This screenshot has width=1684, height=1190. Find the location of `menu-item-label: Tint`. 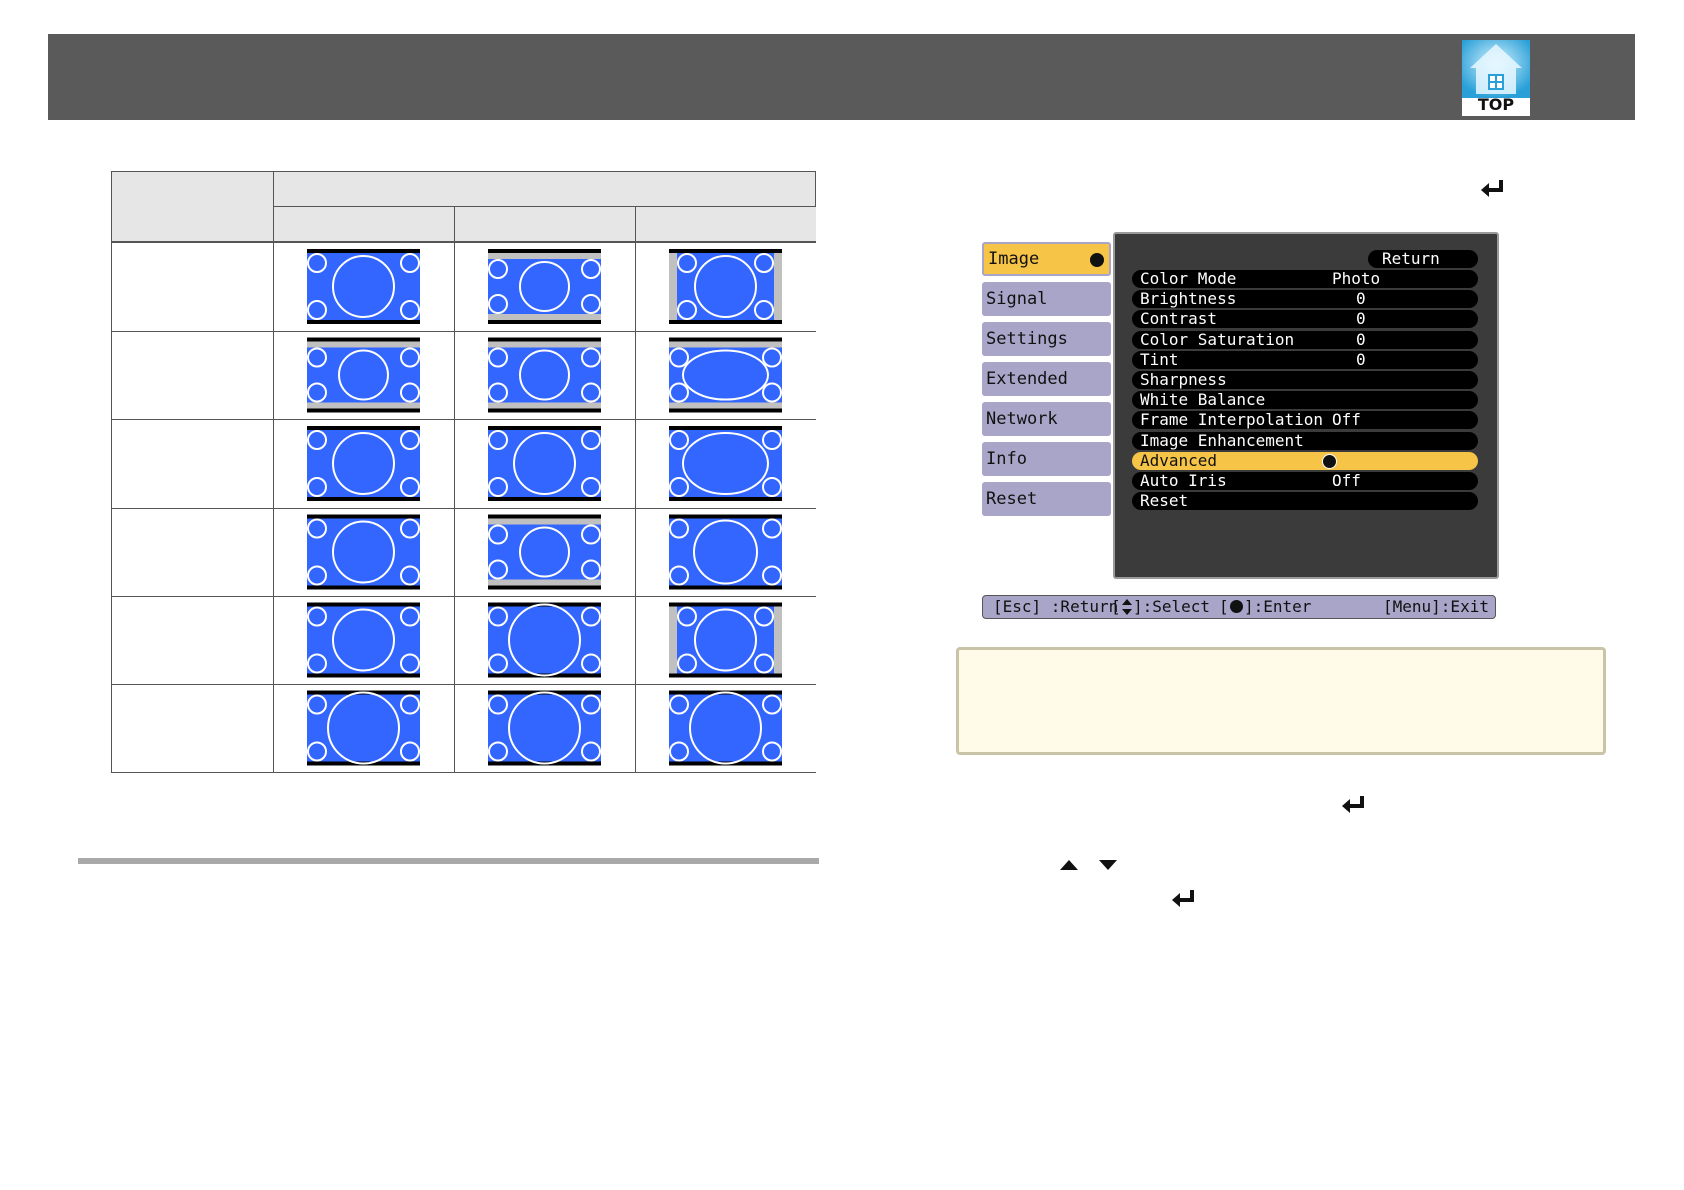

menu-item-label: Tint is located at coordinates (1159, 359).